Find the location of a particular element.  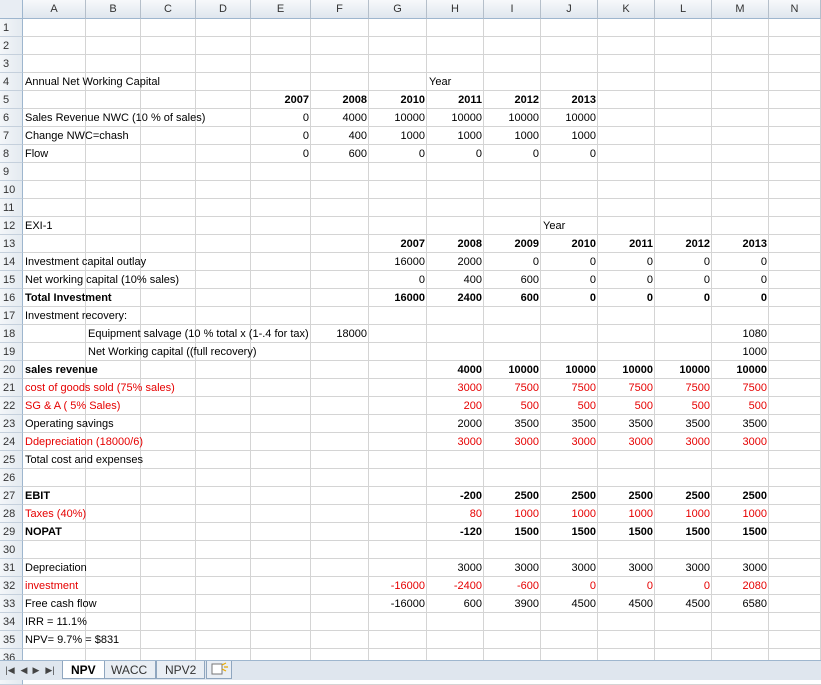

year-header: 2008 is located at coordinates (354, 100).